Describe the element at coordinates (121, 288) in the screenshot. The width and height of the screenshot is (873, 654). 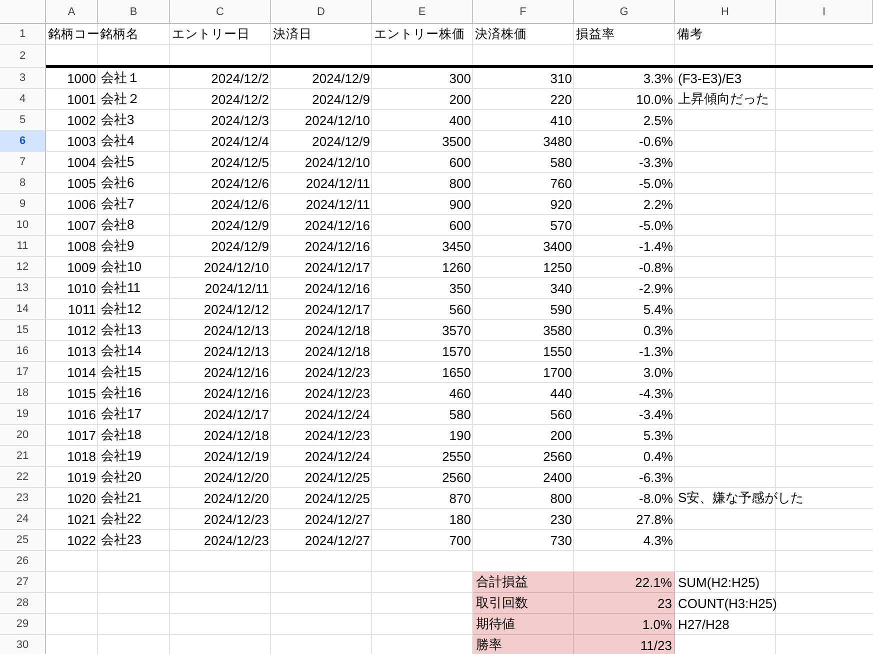
I see `table-cell-text: 会社11` at that location.